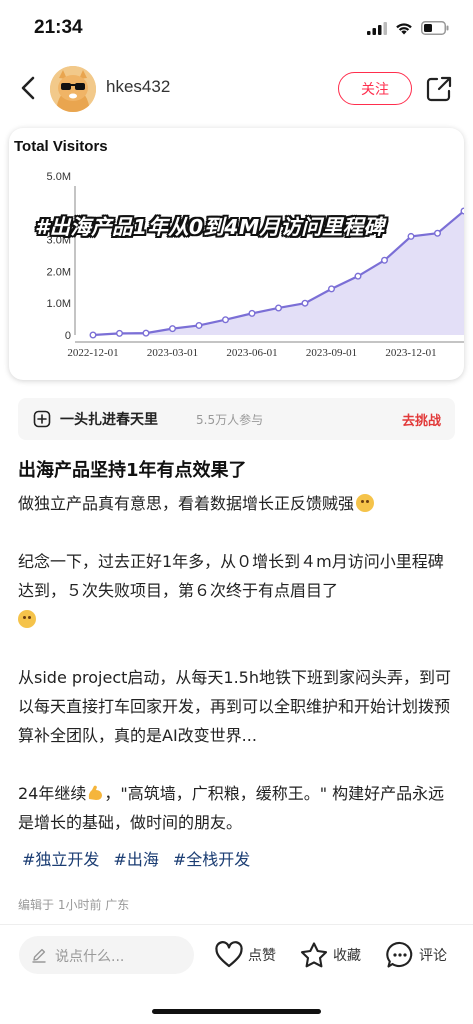 This screenshot has height=1024, width=473. I want to click on signal-icon, so click(377, 28).